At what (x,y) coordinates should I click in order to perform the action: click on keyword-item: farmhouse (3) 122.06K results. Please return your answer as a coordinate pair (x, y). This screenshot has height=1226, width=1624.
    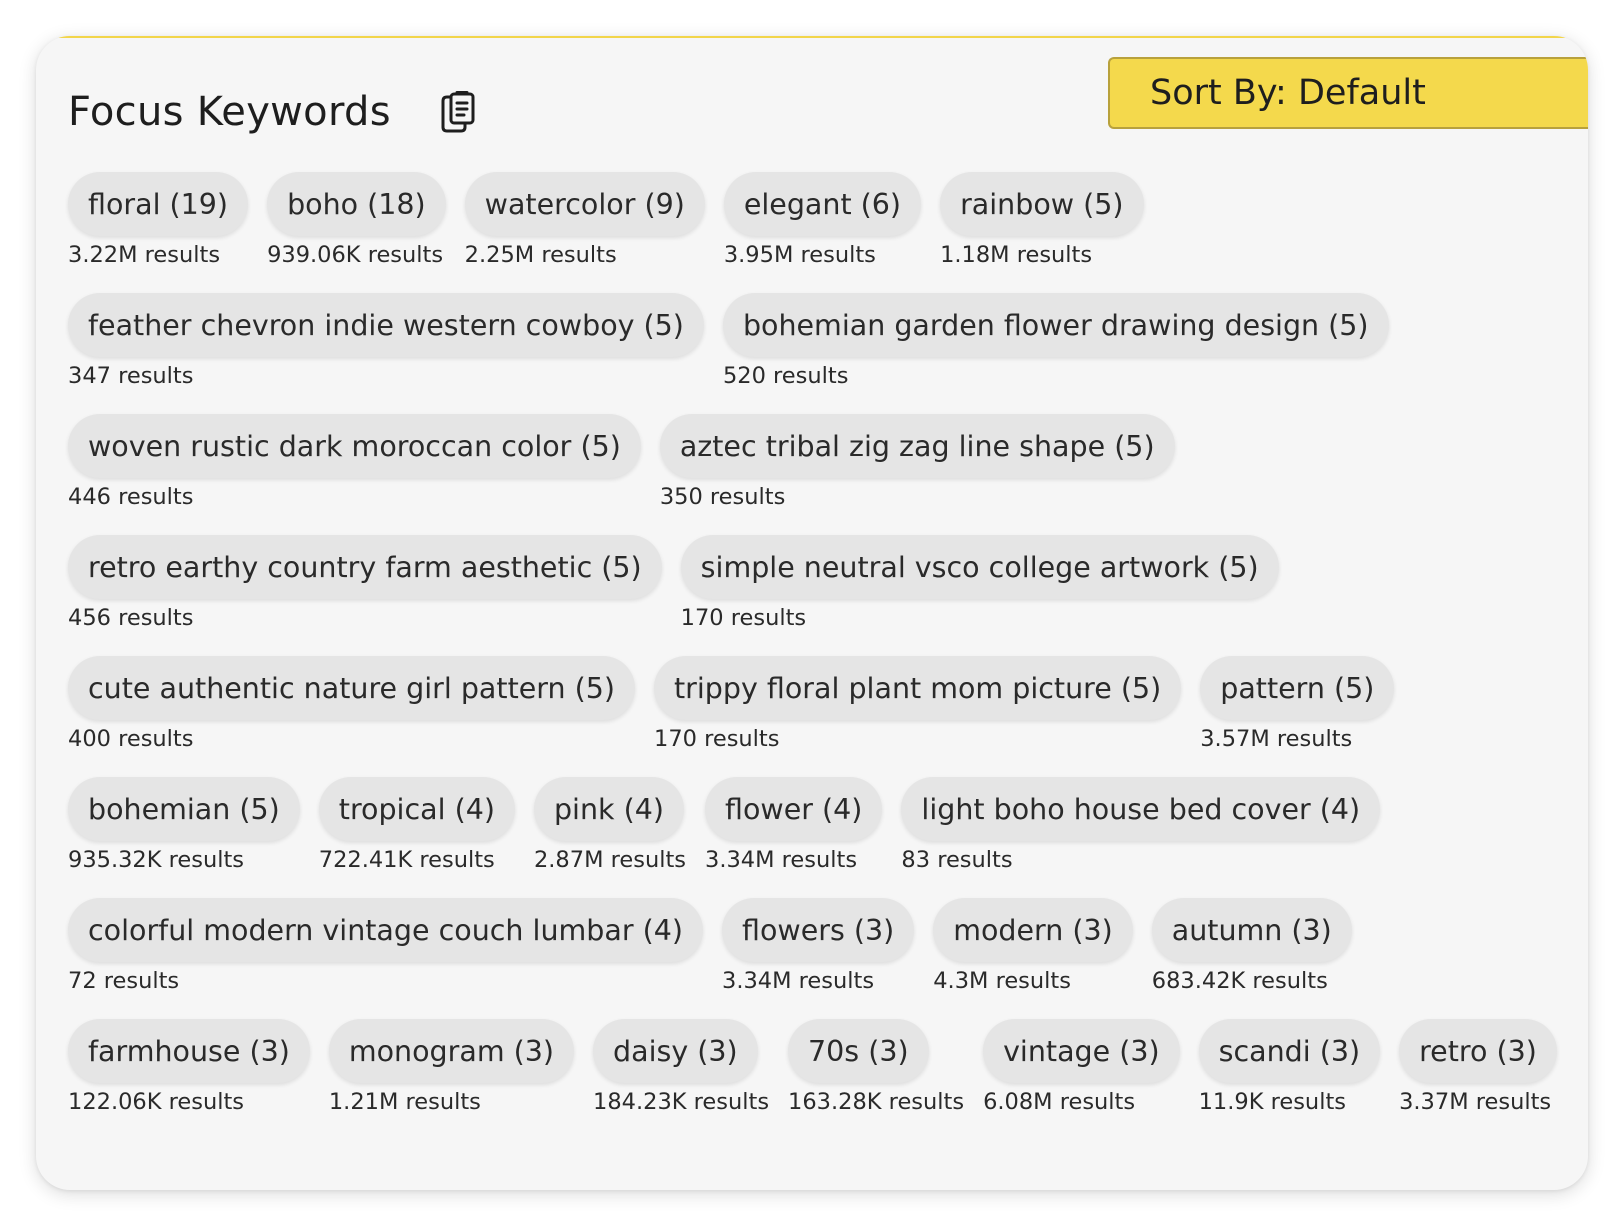
    Looking at the image, I should click on (189, 1068).